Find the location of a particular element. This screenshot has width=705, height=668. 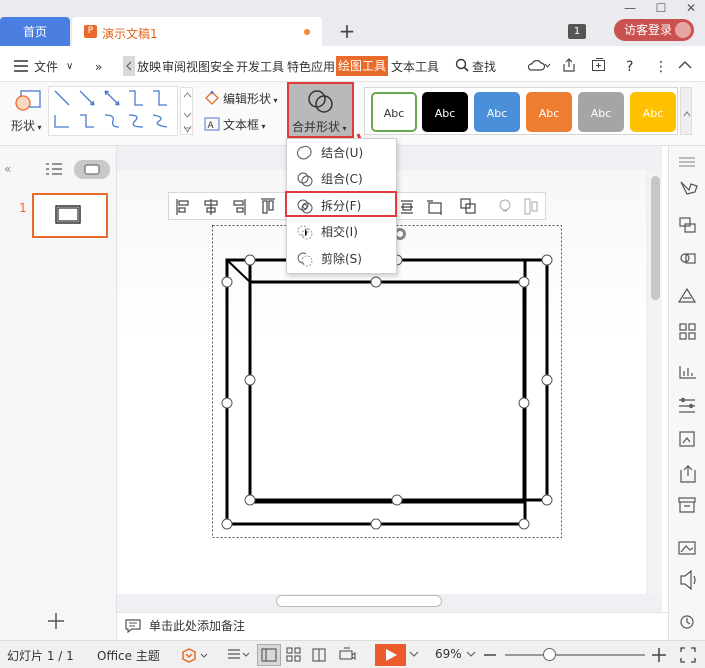

more-tabs-icon: » is located at coordinates (98, 67).